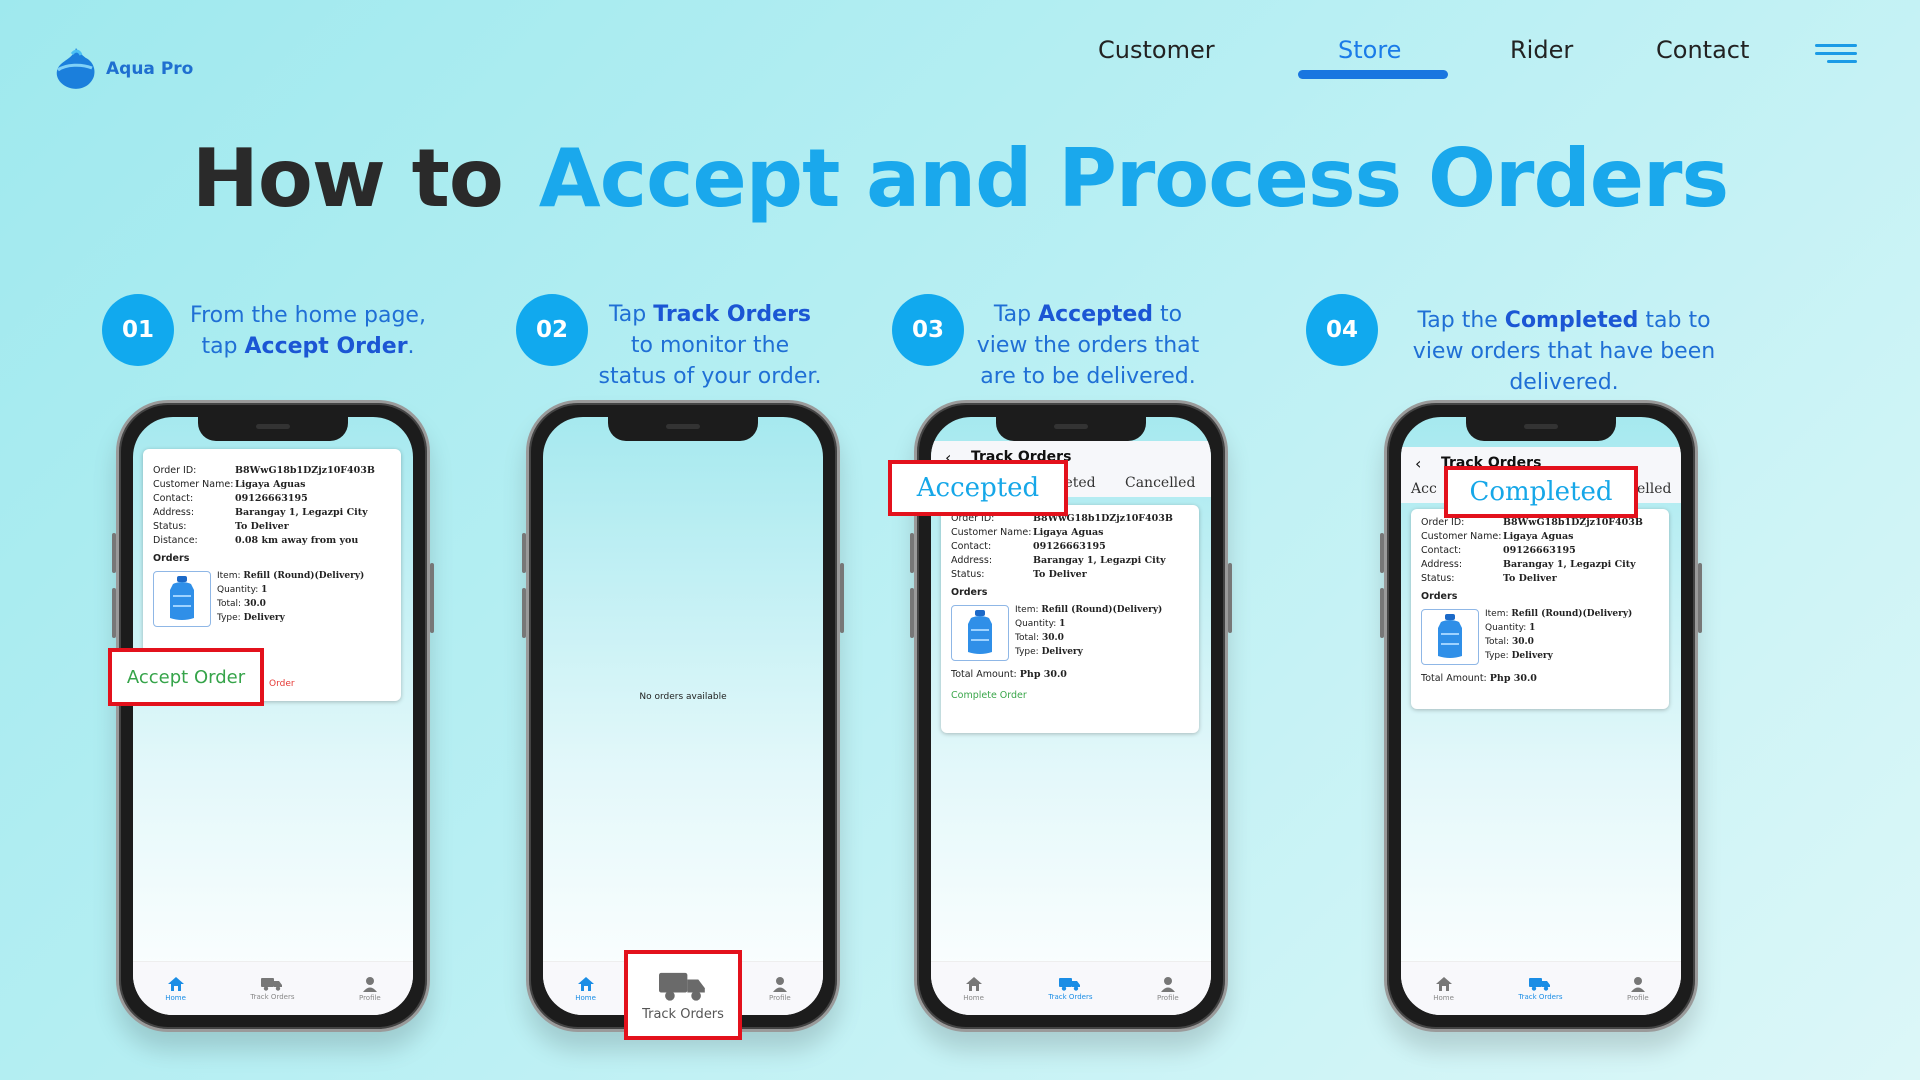 The height and width of the screenshot is (1080, 1920). I want to click on tab-cancelled: Cancelled, so click(1160, 483).